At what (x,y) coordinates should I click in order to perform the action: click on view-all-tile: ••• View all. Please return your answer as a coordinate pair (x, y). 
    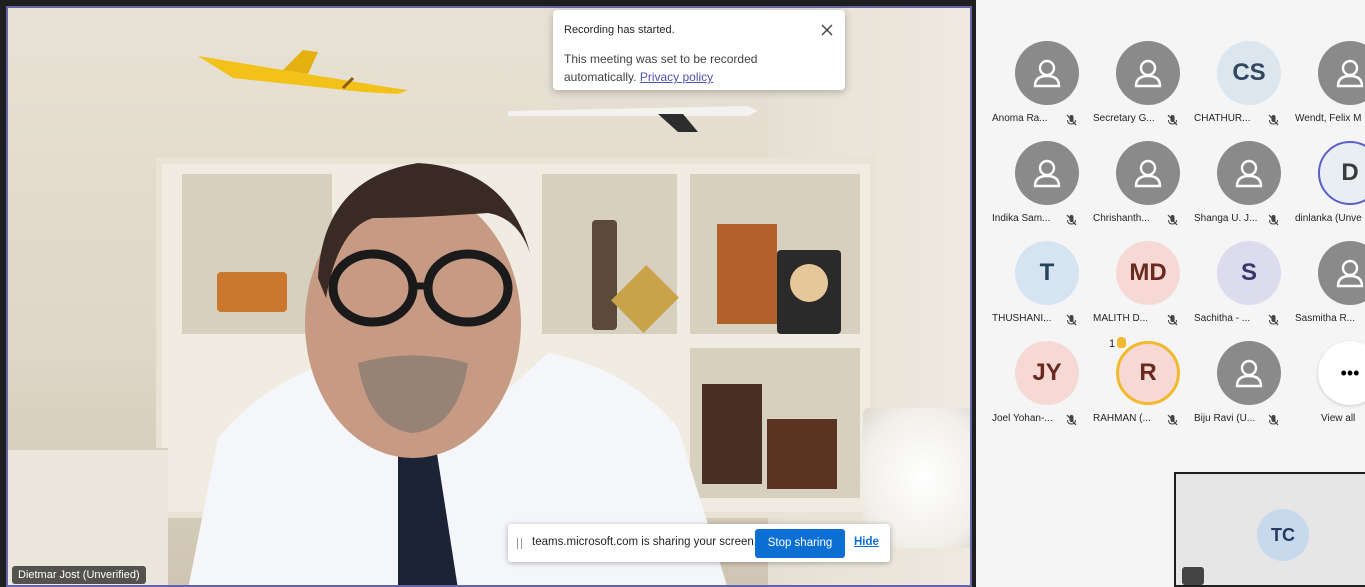
    Looking at the image, I should click on (1328, 383).